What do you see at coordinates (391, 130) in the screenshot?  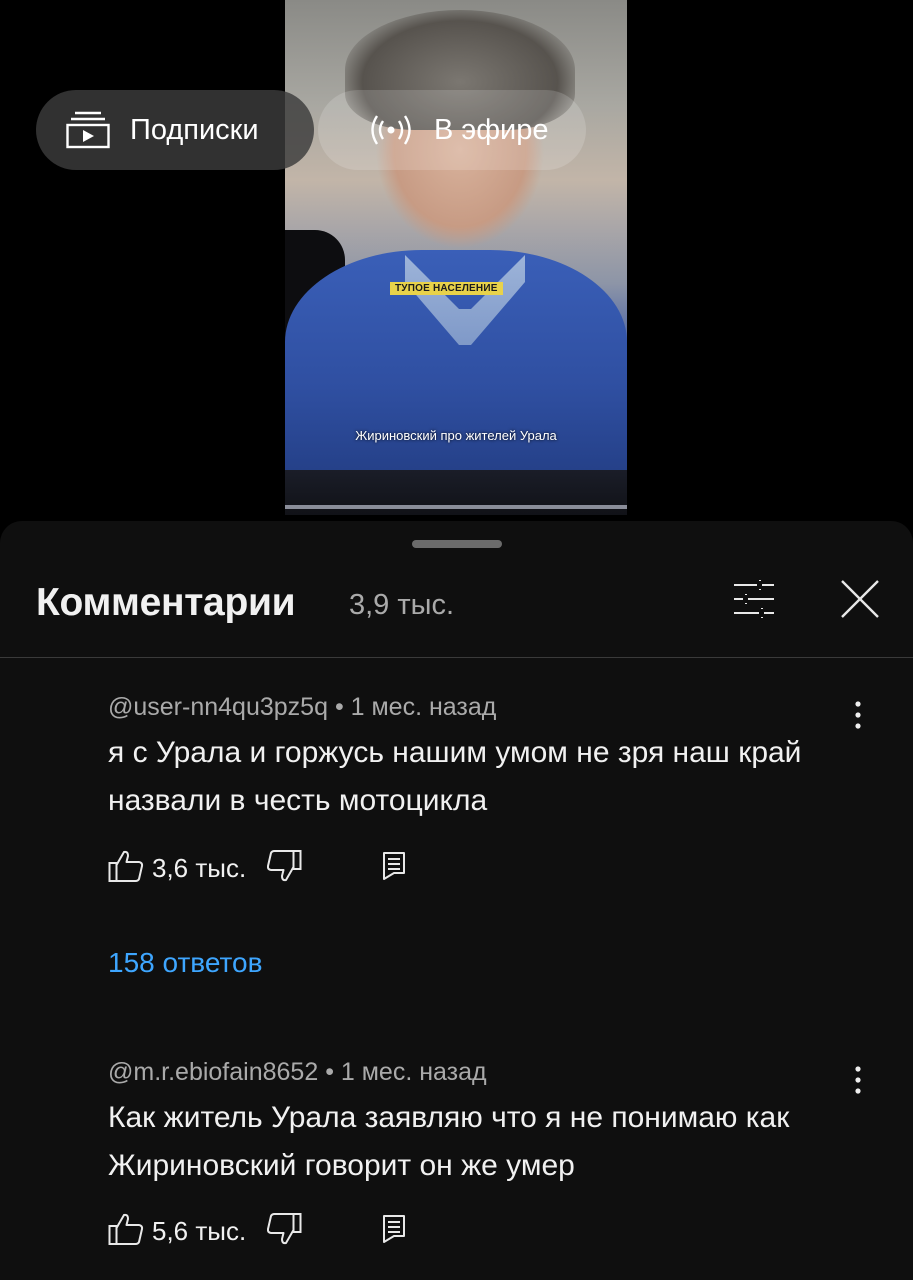 I see `live-broadcast-icon` at bounding box center [391, 130].